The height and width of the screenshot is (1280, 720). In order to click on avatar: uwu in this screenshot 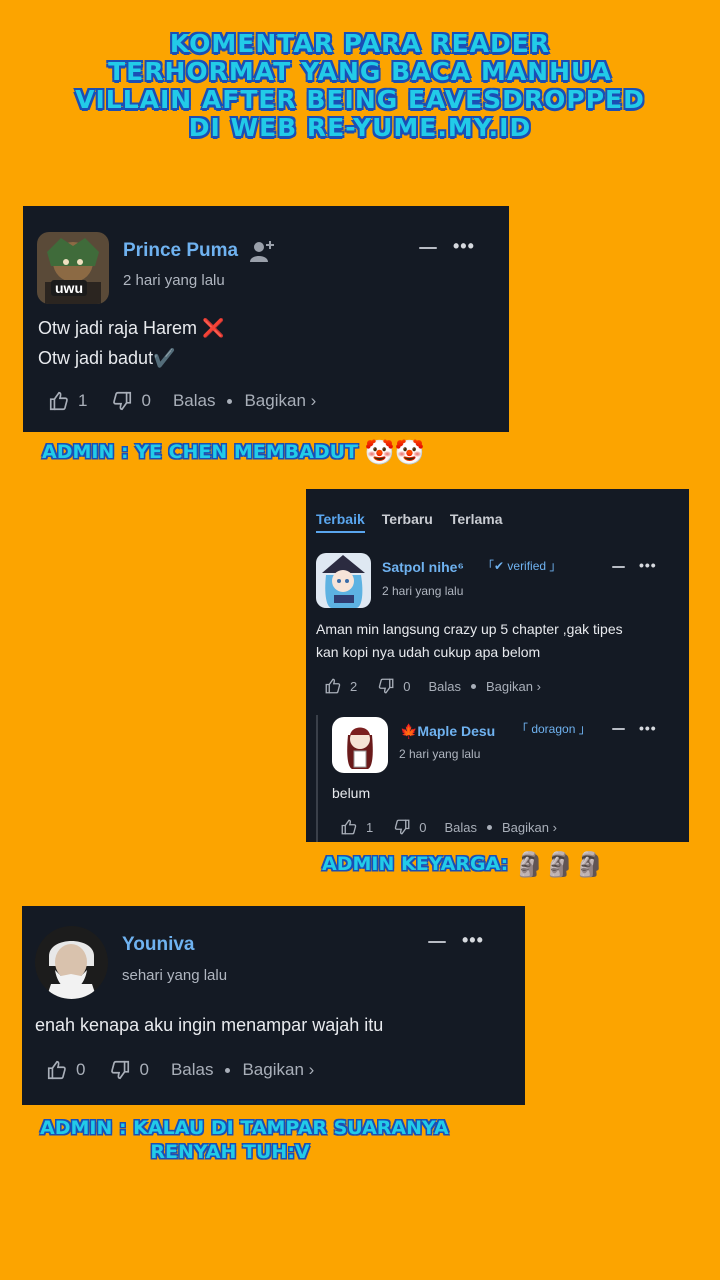, I will do `click(73, 268)`.